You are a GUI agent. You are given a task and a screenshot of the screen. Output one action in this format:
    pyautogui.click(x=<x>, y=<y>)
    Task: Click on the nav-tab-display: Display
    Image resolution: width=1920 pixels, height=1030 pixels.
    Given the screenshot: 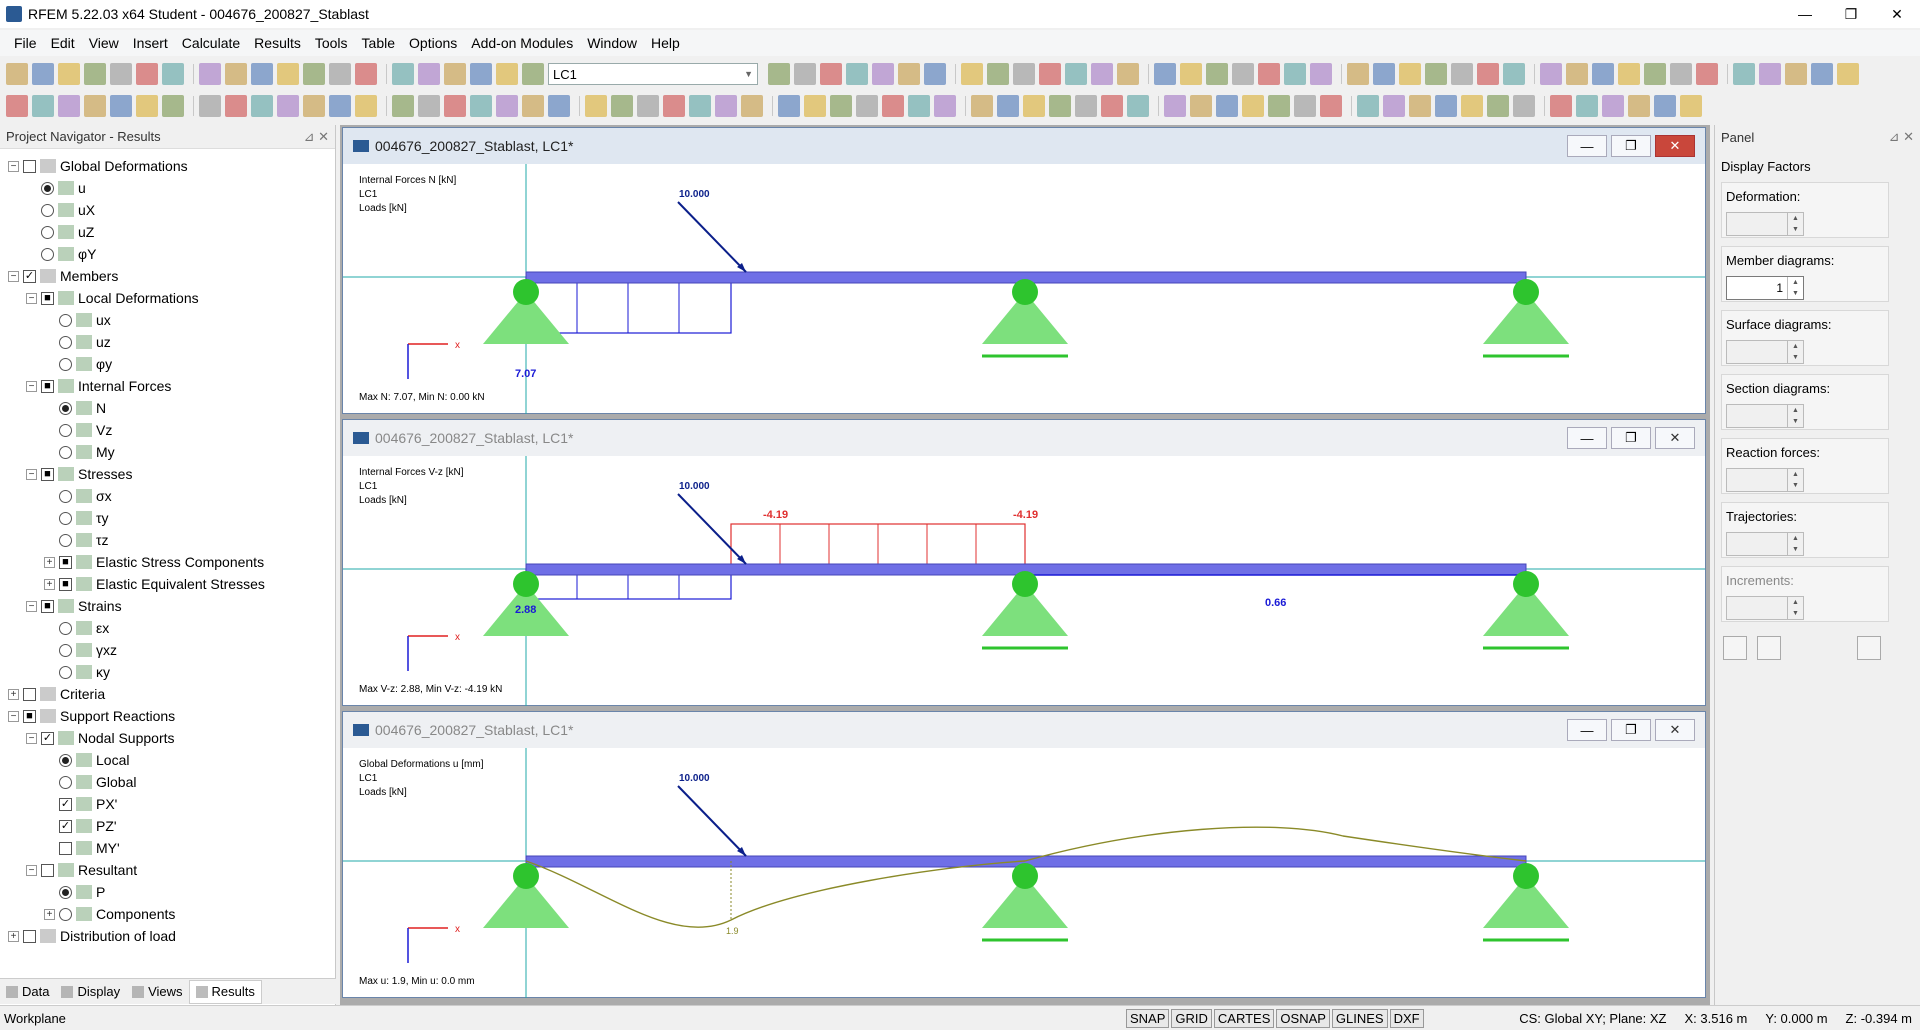 What is the action you would take?
    pyautogui.click(x=90, y=991)
    